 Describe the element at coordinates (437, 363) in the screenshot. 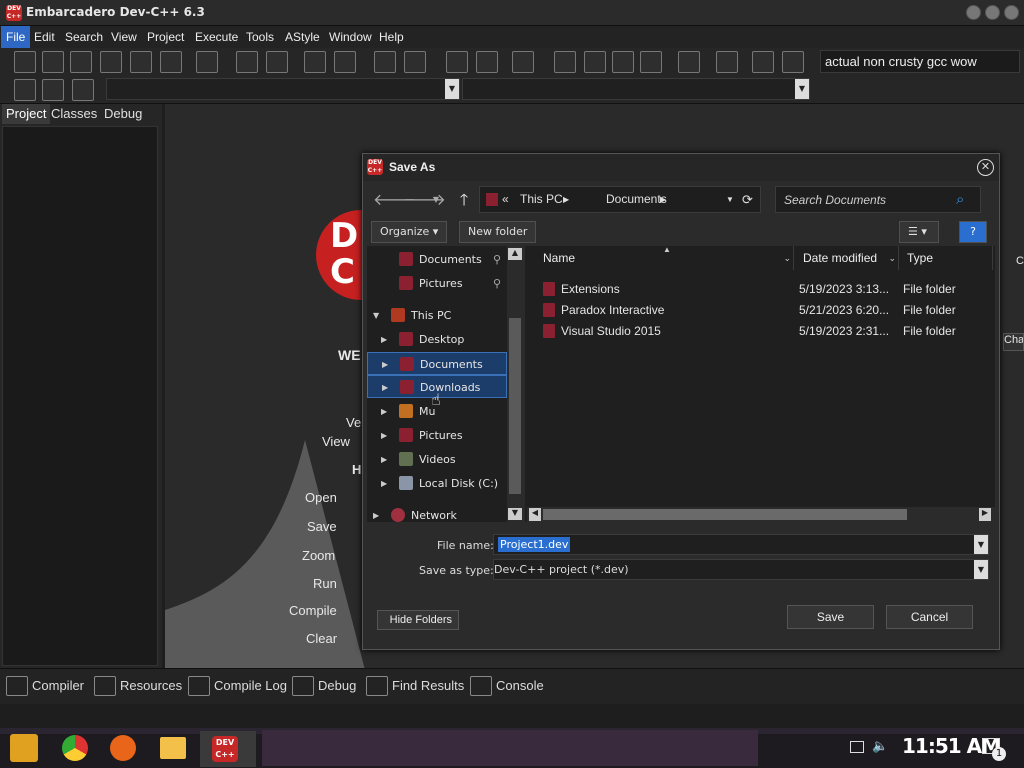

I see `nav-item-documents: ▶ Documents` at that location.